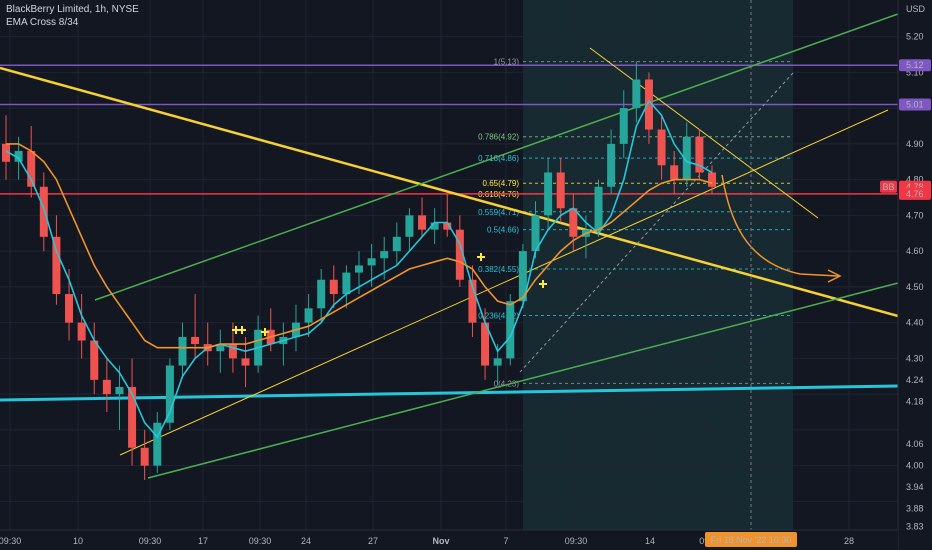 Image resolution: width=932 pixels, height=550 pixels. What do you see at coordinates (915, 65) in the screenshot?
I see `price-badge-label: 5.12` at bounding box center [915, 65].